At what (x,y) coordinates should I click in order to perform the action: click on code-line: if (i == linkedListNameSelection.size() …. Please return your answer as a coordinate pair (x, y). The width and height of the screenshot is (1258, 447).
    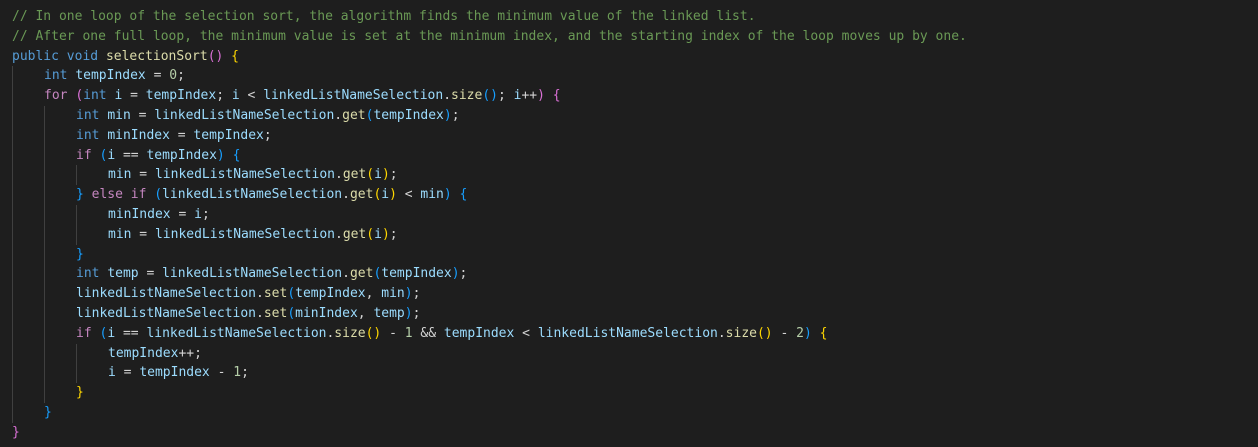
    Looking at the image, I should click on (629, 333).